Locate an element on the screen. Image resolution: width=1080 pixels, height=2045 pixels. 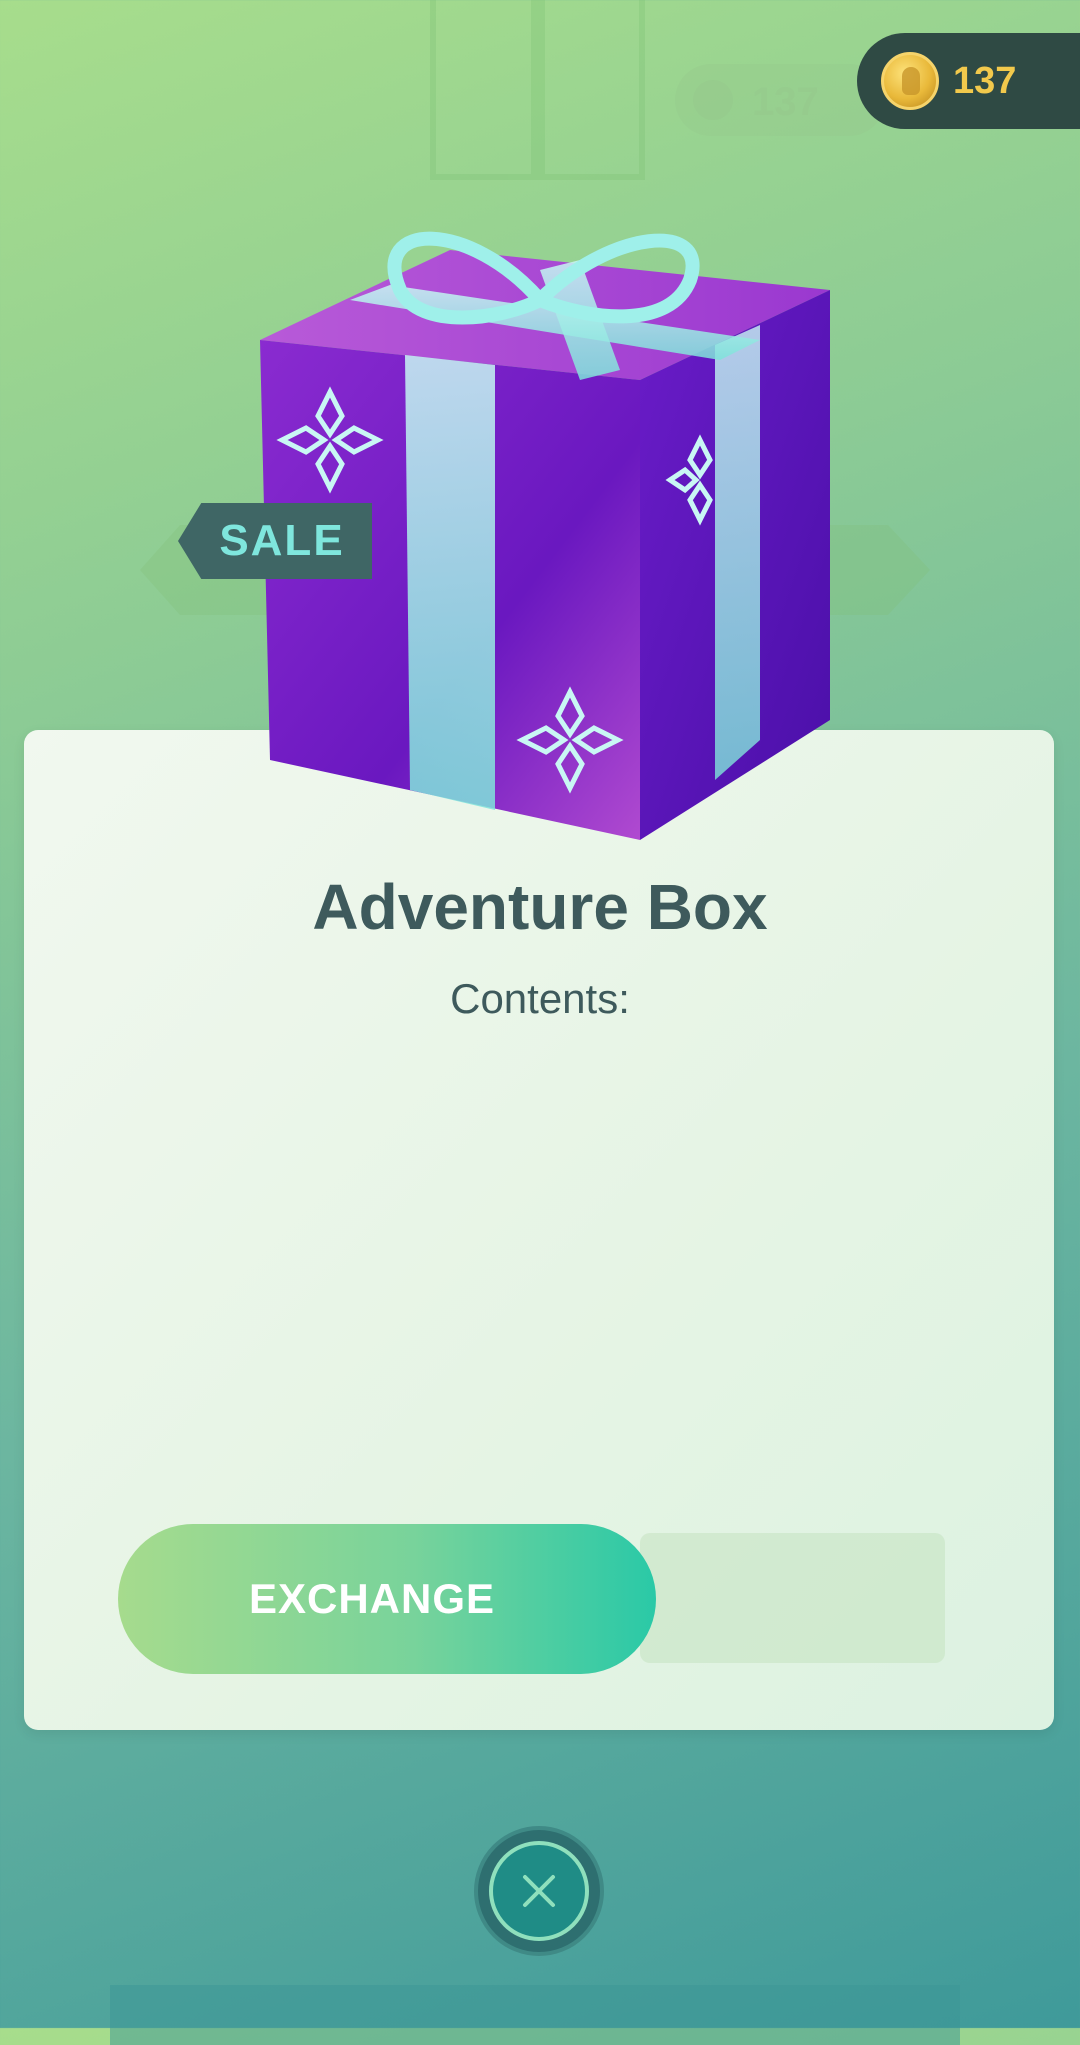
background-bottom-bar is located at coordinates (535, 2015).